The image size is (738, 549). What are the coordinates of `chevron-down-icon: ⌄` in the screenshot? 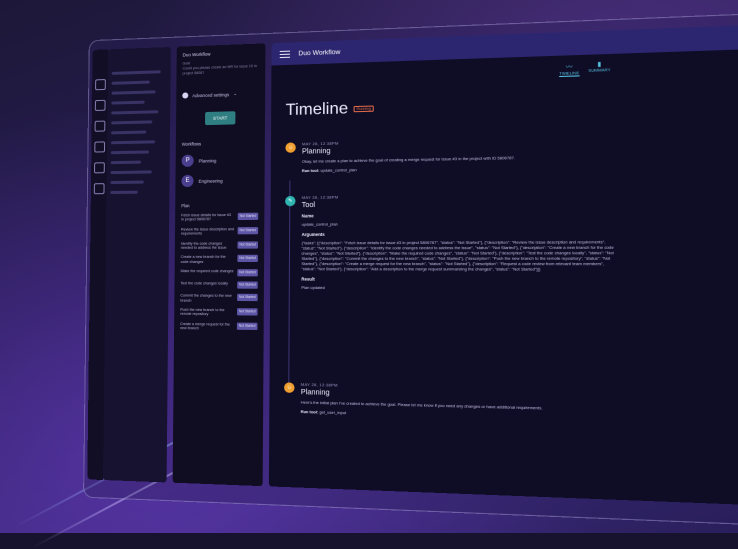 It's located at (235, 93).